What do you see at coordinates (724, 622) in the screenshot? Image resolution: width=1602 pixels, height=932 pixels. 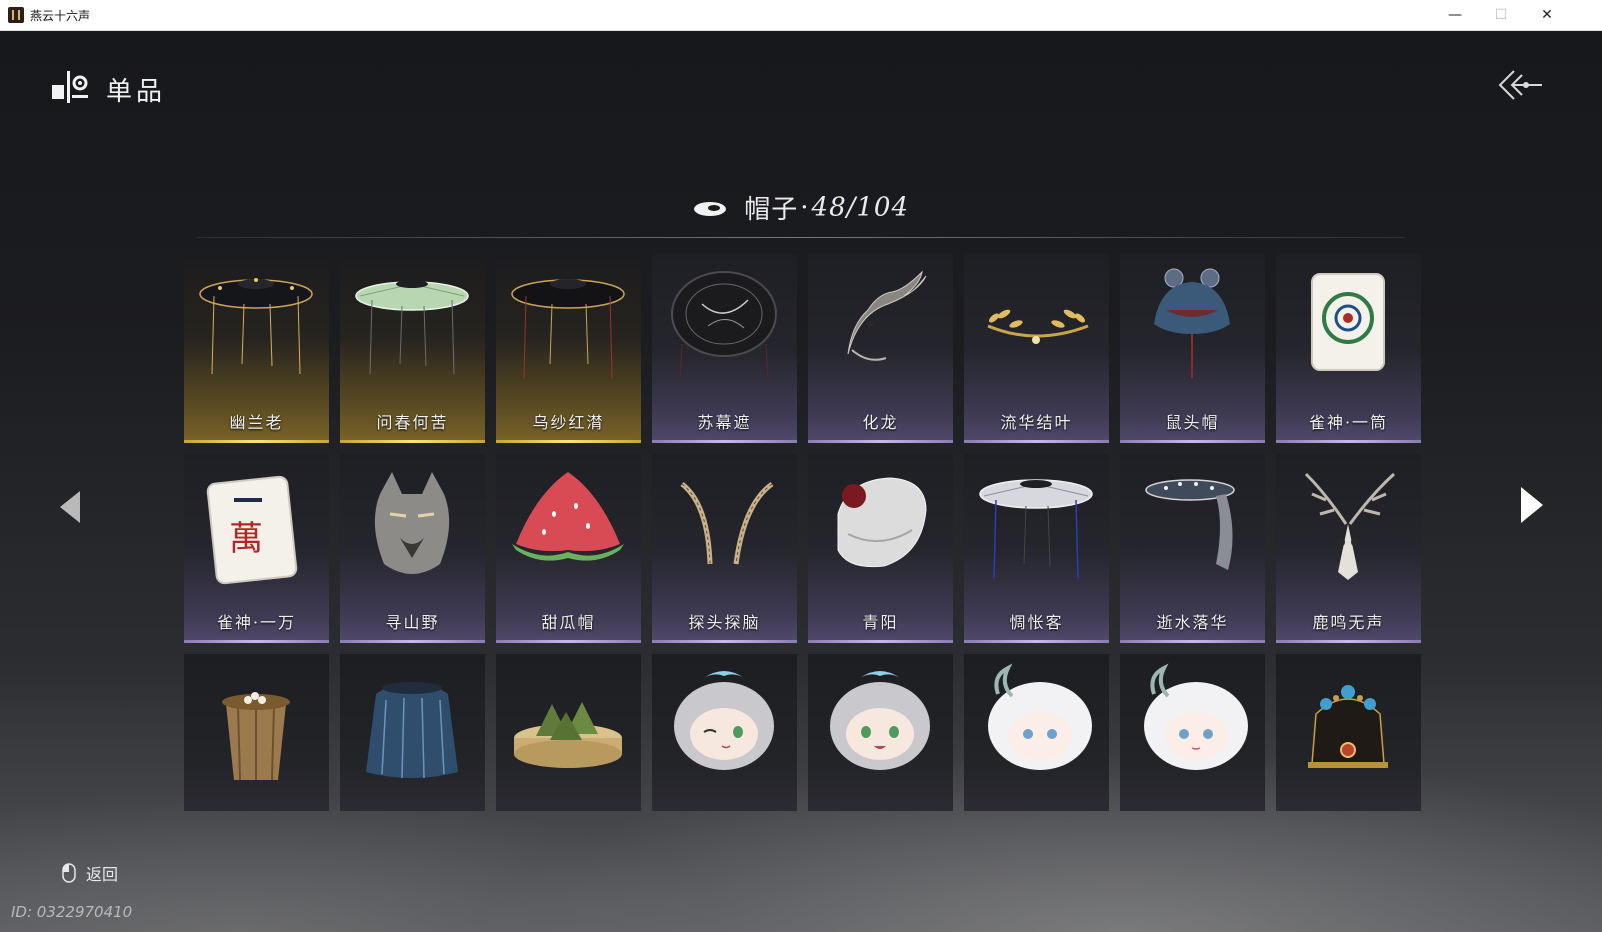 I see `item-name: 探头探脑` at bounding box center [724, 622].